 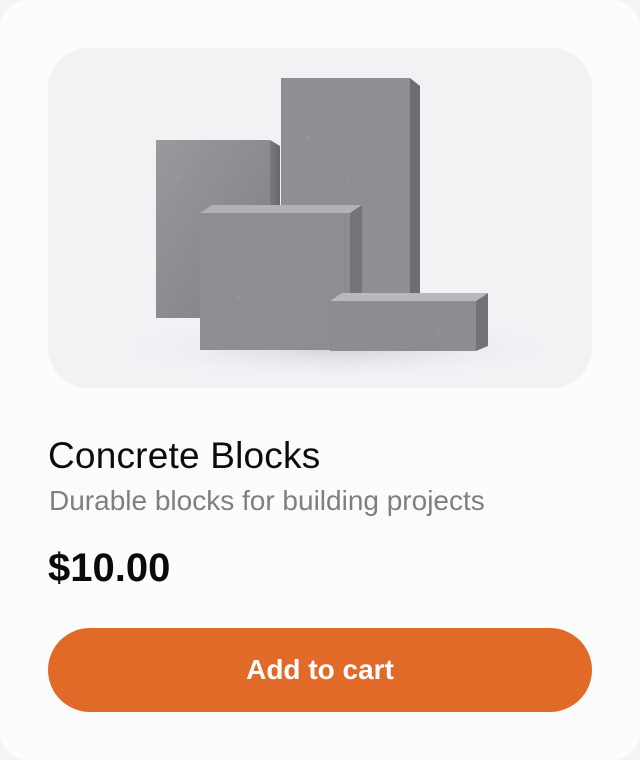 I want to click on add-to-cart-button: Add to cart, so click(x=320, y=670).